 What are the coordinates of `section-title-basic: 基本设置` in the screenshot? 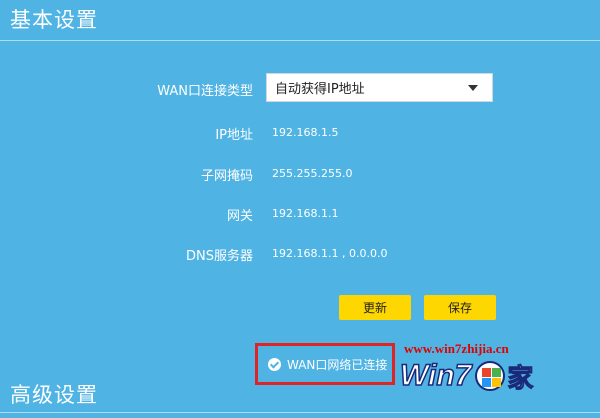 It's located at (54, 20).